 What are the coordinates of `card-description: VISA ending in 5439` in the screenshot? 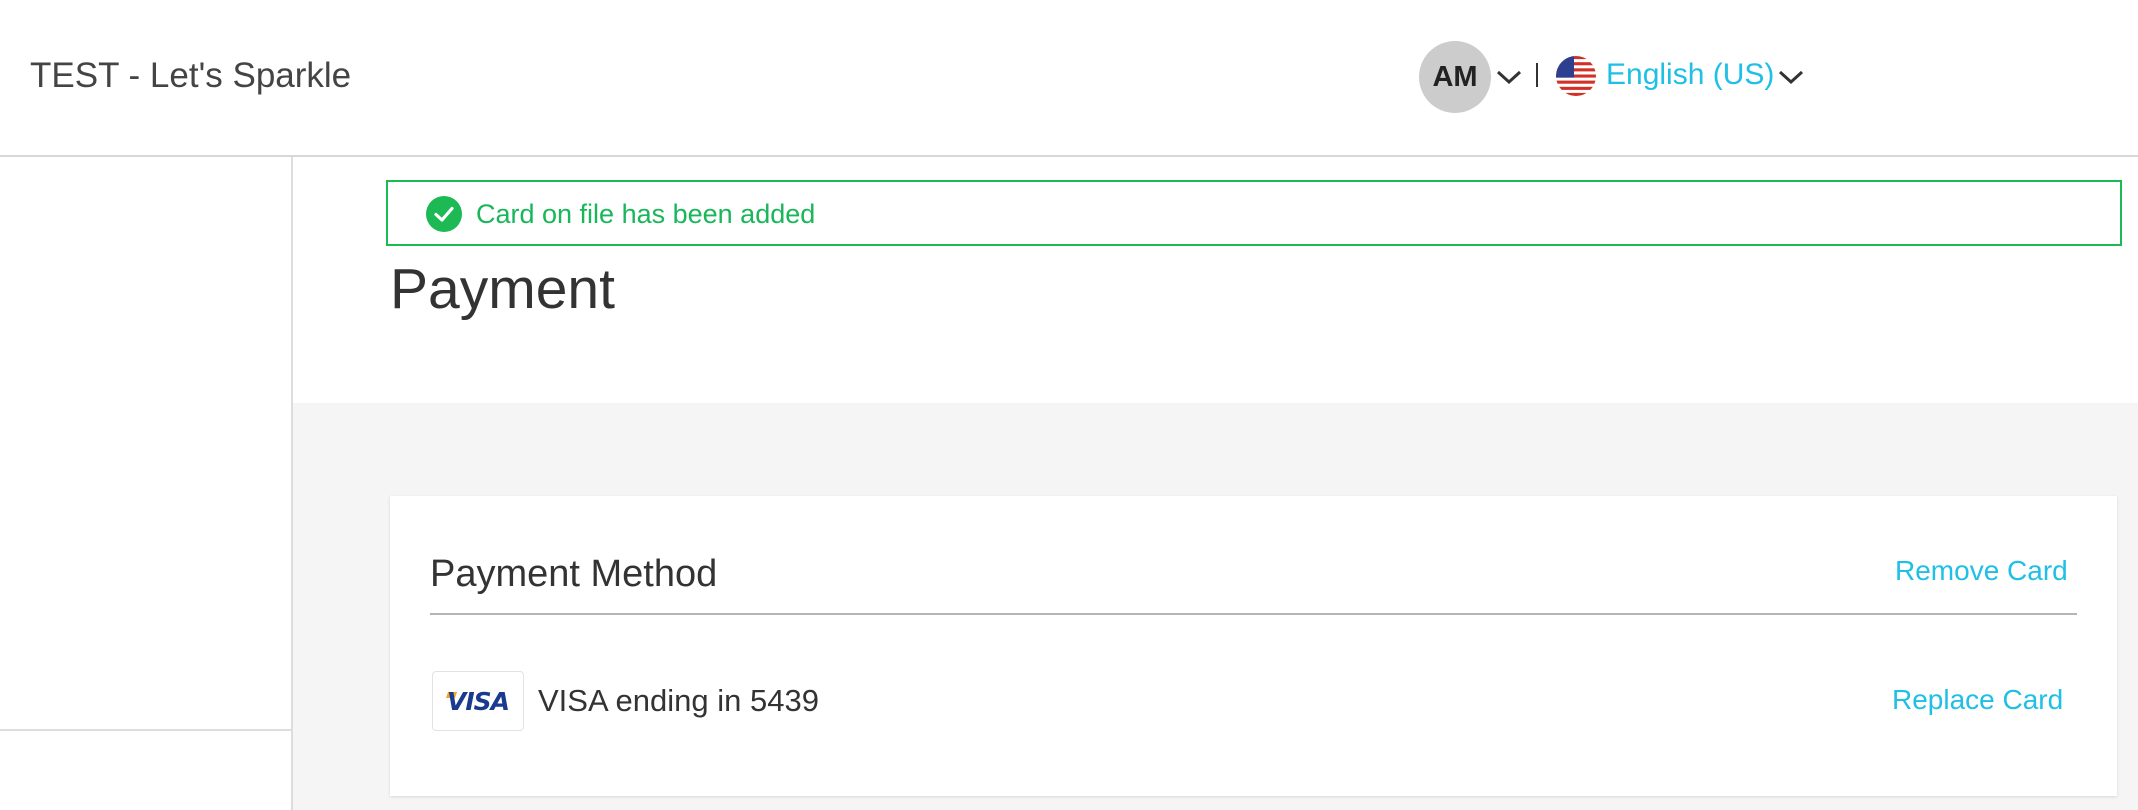 It's located at (678, 700).